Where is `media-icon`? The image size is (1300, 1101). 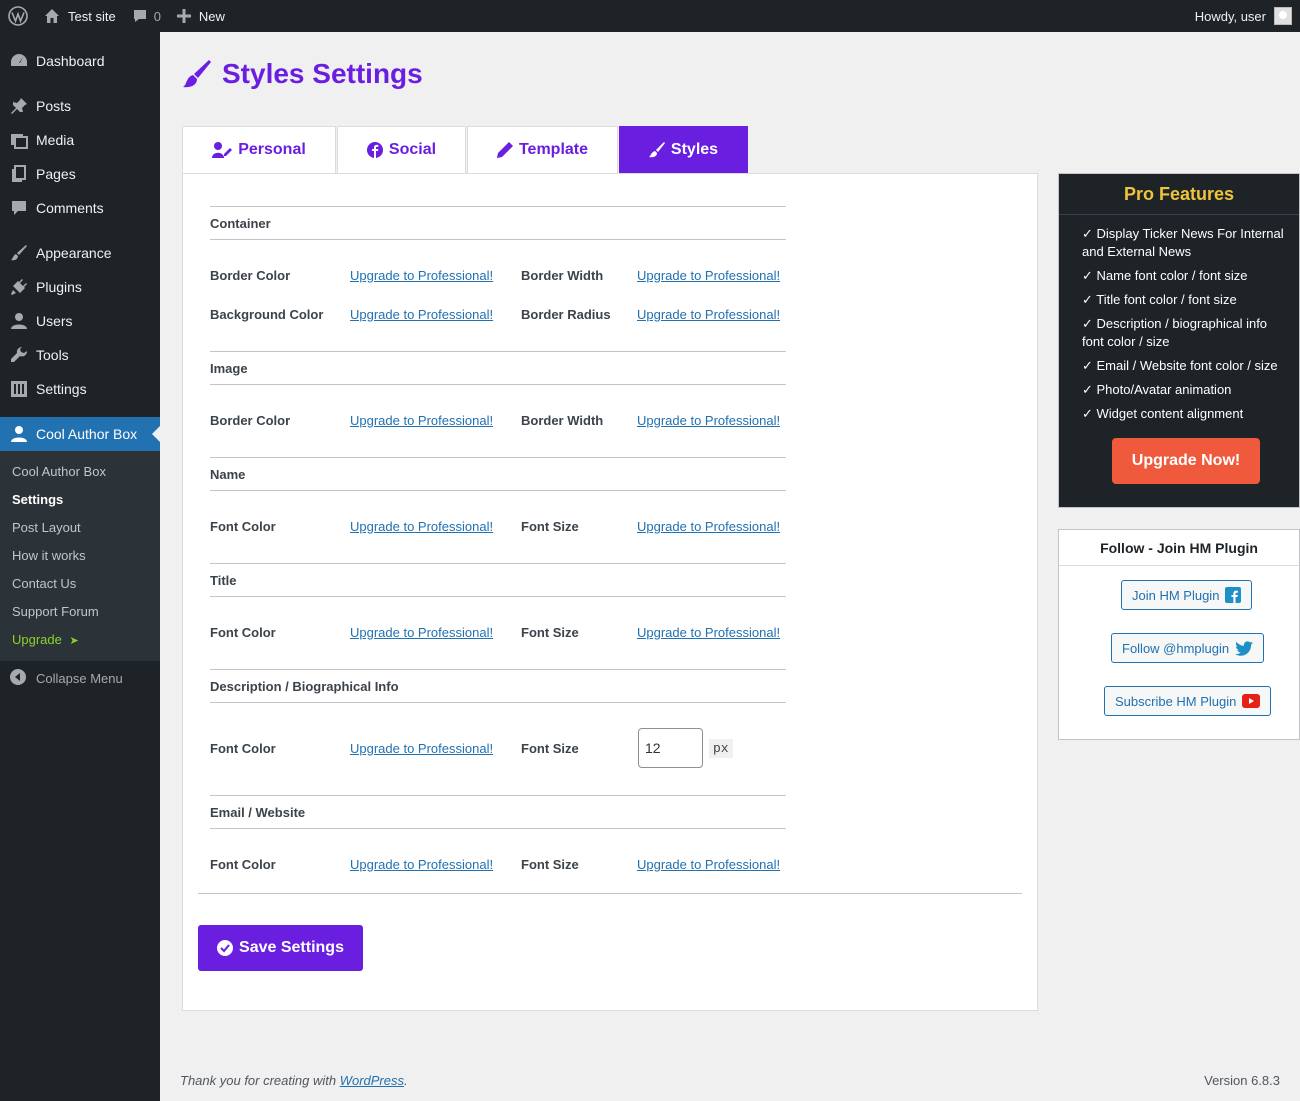 media-icon is located at coordinates (19, 140).